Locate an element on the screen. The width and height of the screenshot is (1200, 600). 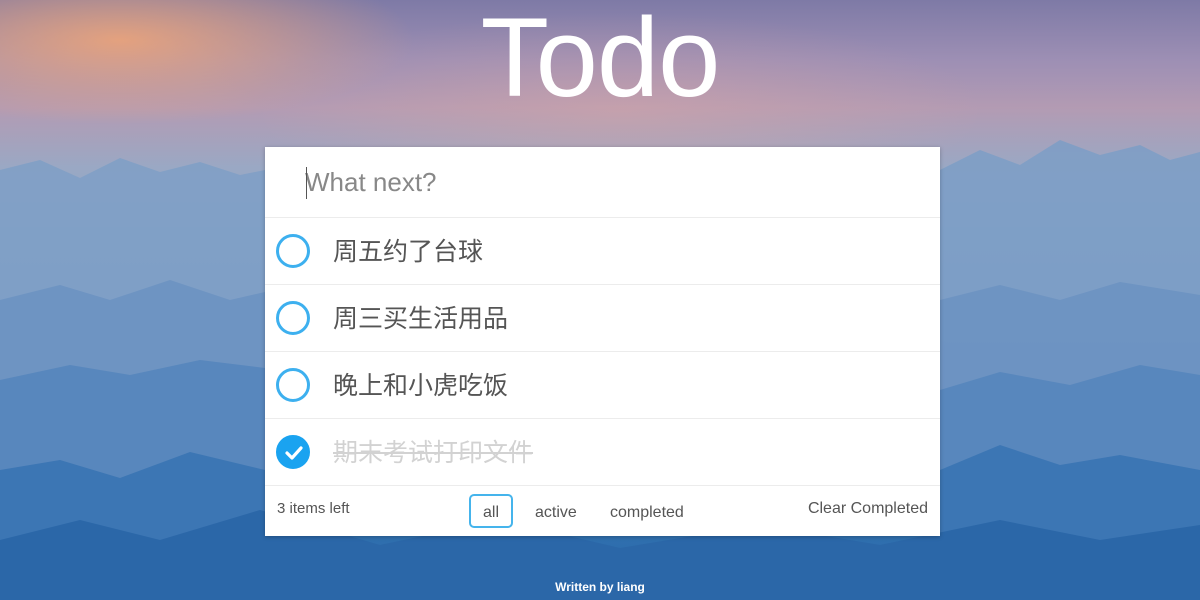
app-title: Todo is located at coordinates (600, 60).